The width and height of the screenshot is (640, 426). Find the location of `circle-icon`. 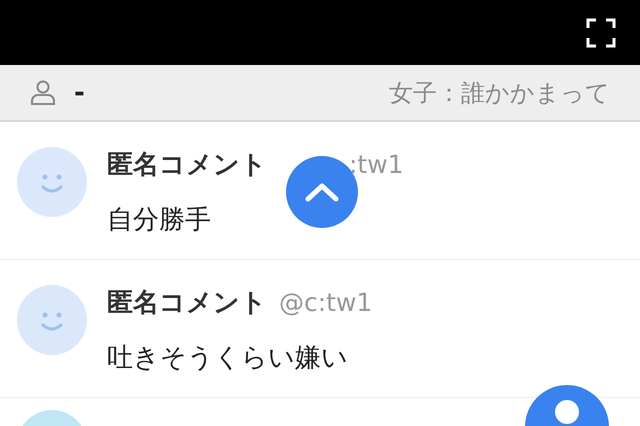

circle-icon is located at coordinates (567, 412).